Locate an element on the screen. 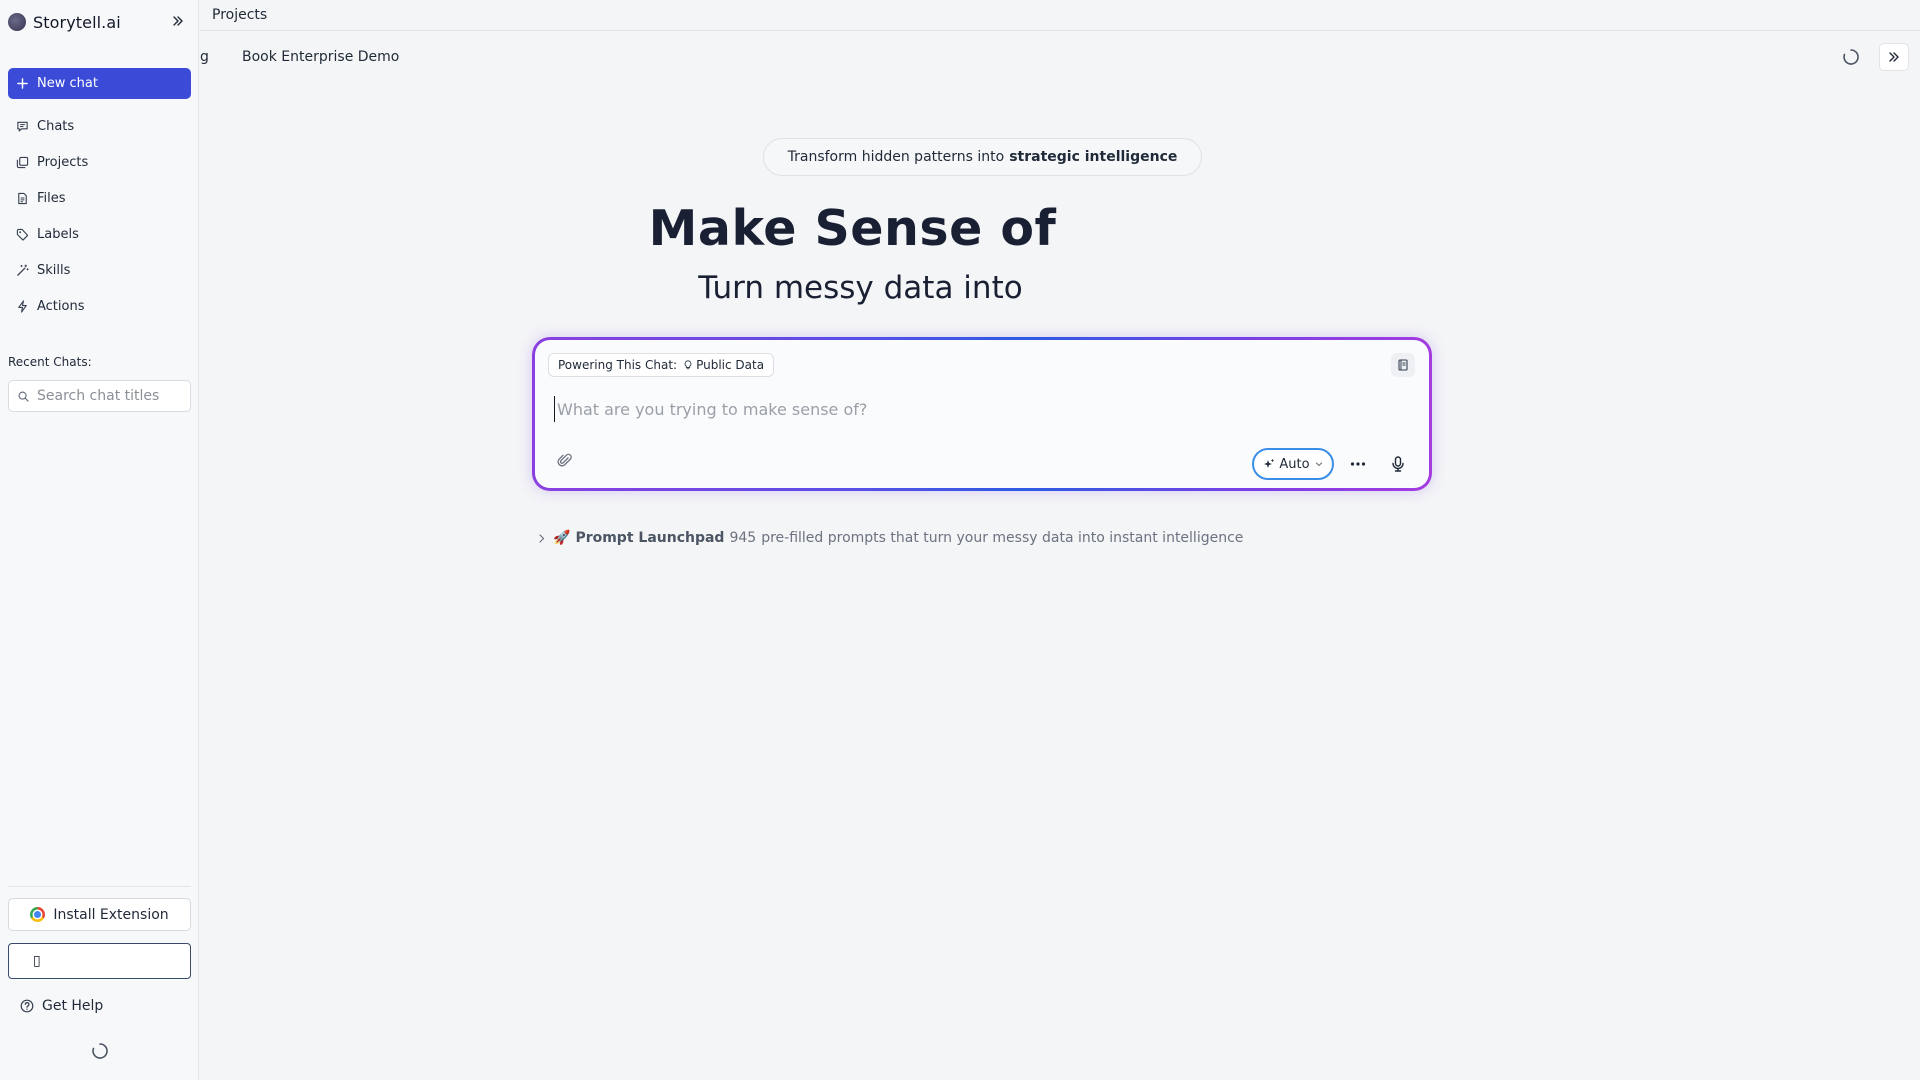 The width and height of the screenshot is (1920, 1080). sidebar-item-label: Labels is located at coordinates (58, 234).